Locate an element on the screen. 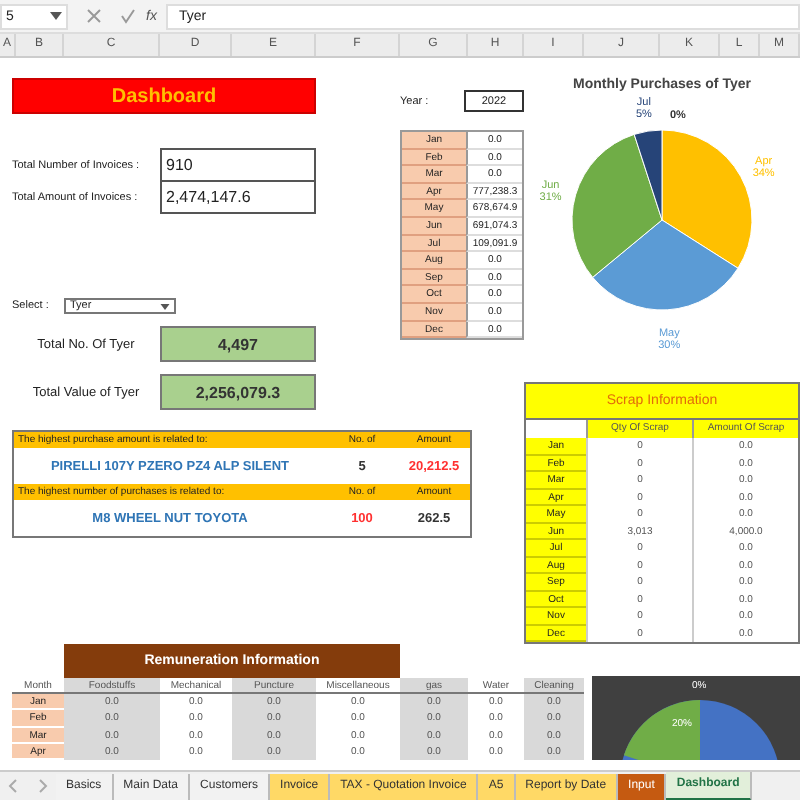 Image resolution: width=800 pixels, height=800 pixels. check-icon is located at coordinates (128, 16).